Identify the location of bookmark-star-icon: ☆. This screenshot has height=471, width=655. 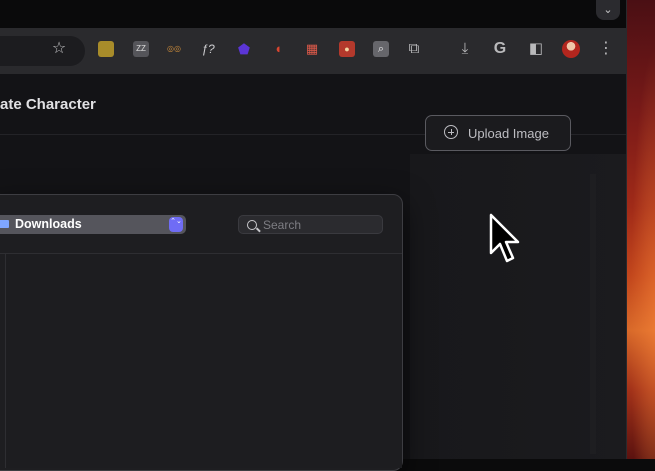
(59, 49).